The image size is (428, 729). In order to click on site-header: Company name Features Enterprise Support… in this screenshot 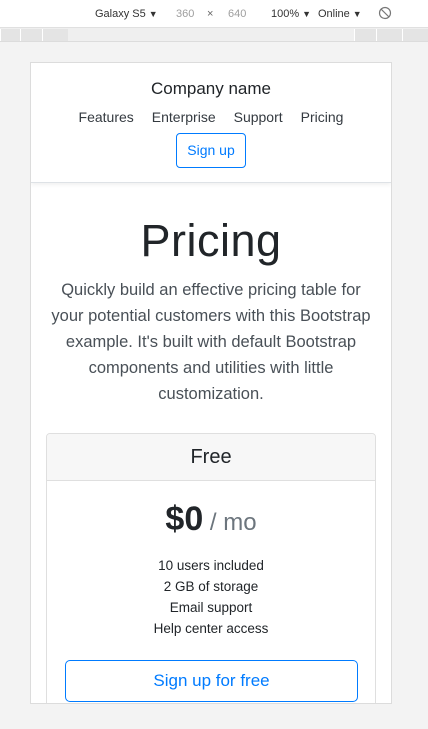, I will do `click(211, 123)`.